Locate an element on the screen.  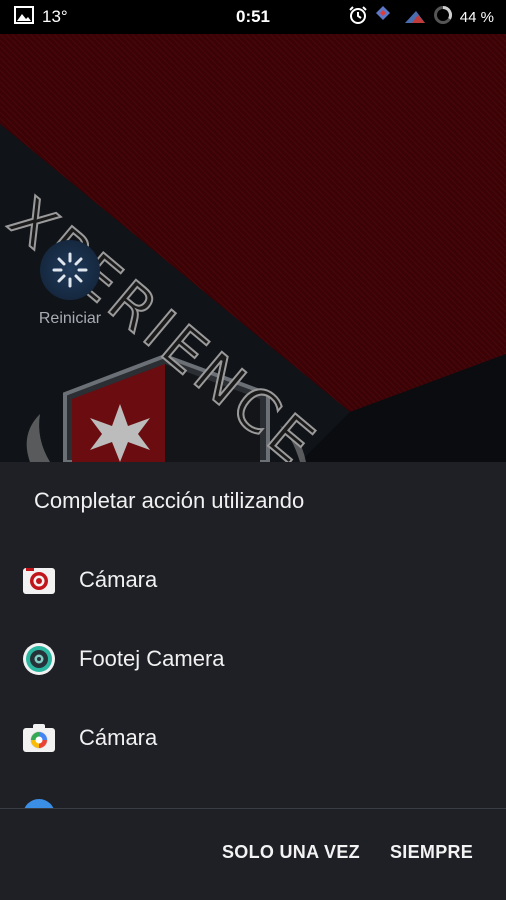
app-option-partial is located at coordinates (253, 794).